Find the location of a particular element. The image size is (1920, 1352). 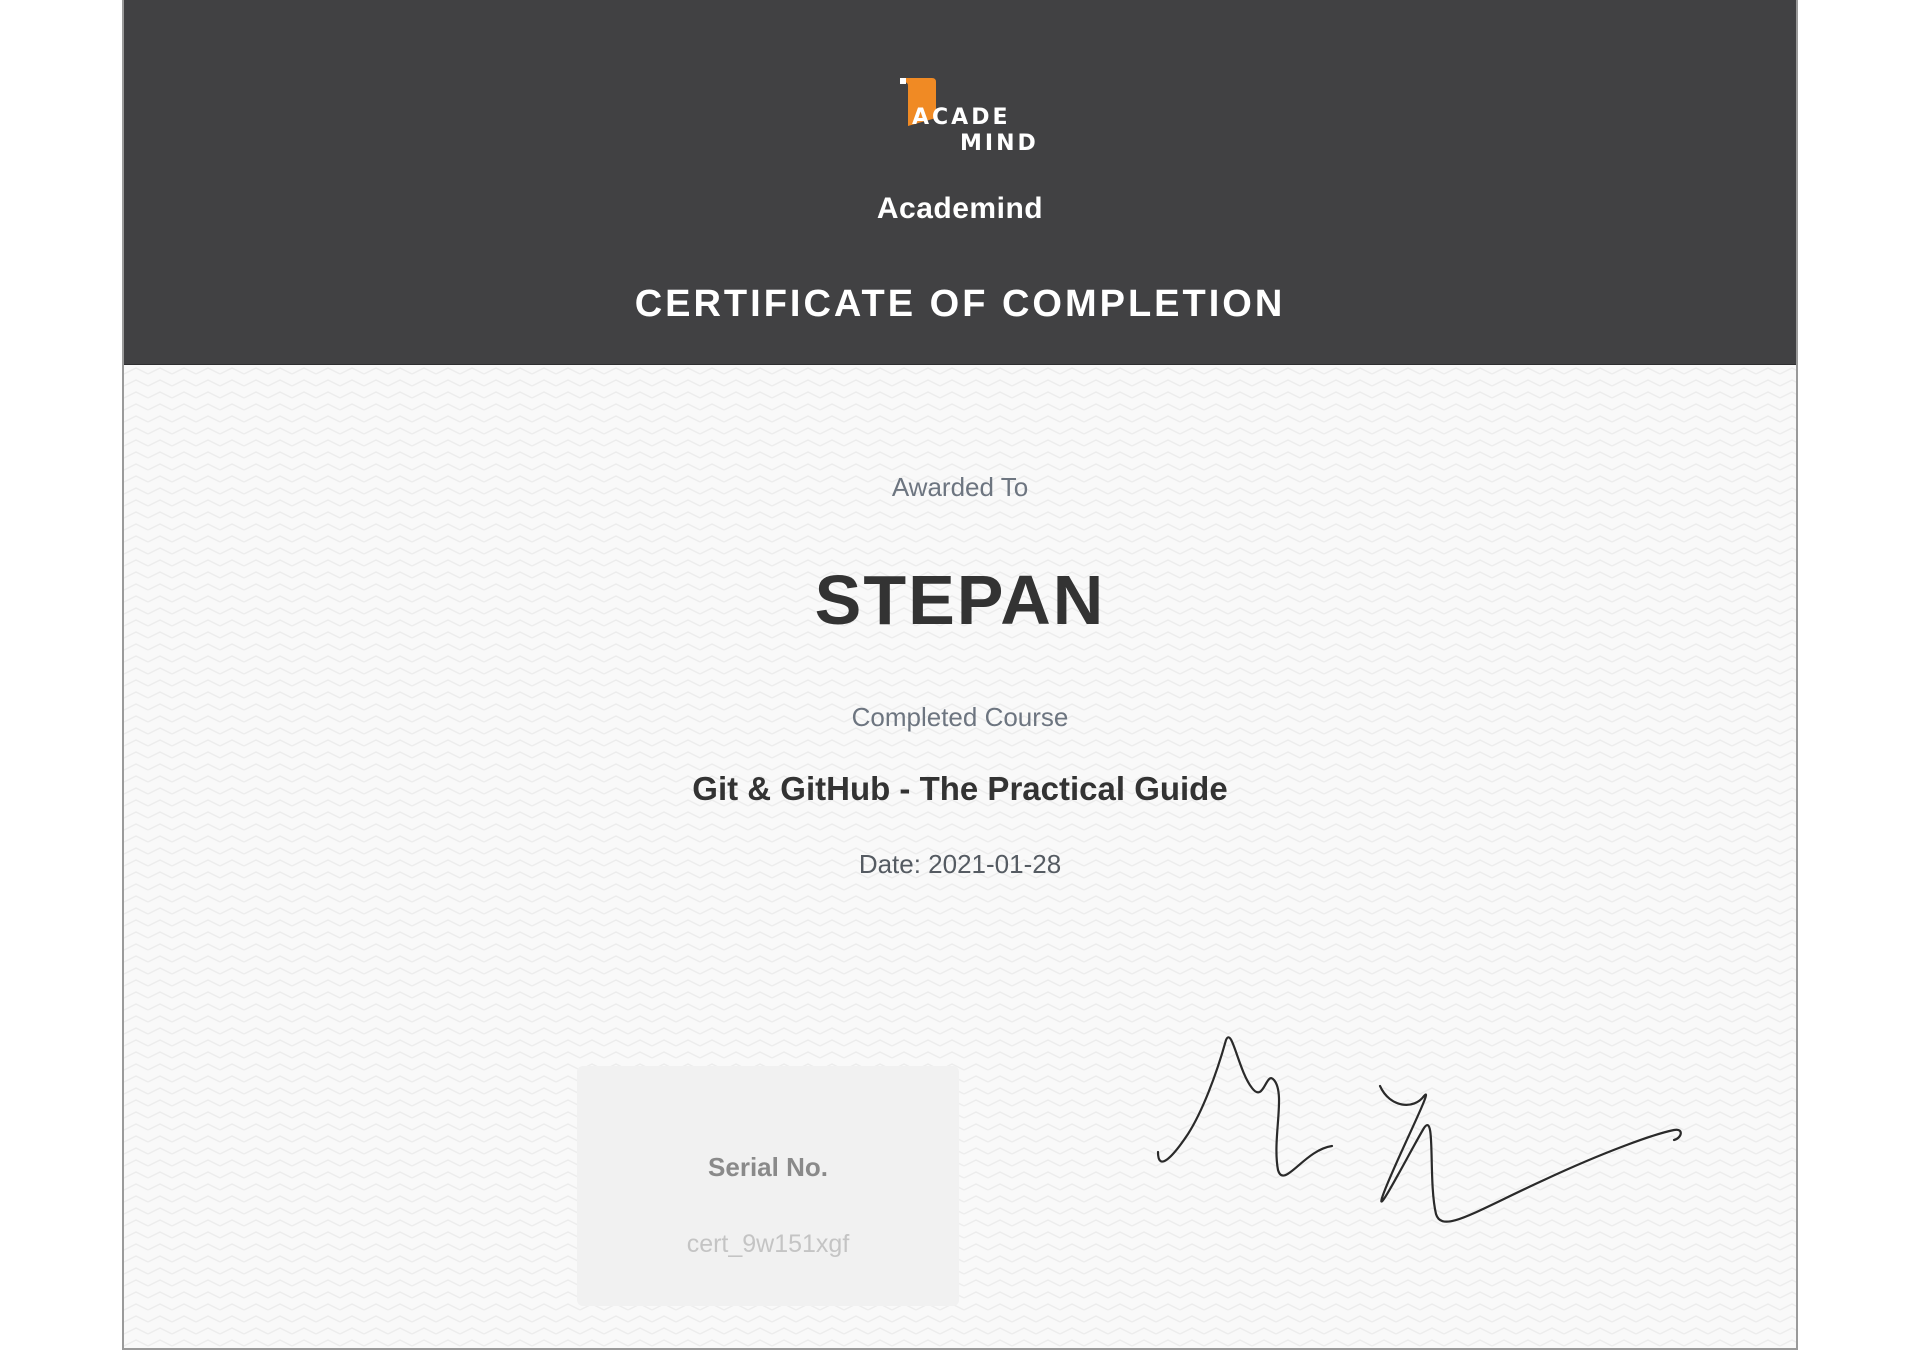

certificate-heading: CERTIFICATE OF COMPLETION is located at coordinates (960, 304).